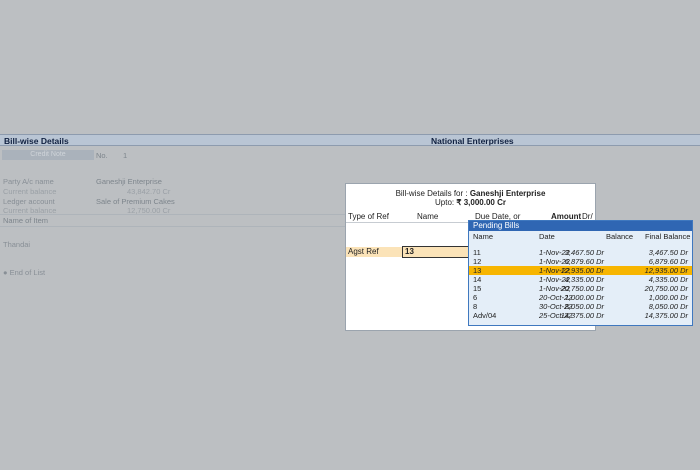  I want to click on screen-title: Bill-wise Details, so click(36, 141).